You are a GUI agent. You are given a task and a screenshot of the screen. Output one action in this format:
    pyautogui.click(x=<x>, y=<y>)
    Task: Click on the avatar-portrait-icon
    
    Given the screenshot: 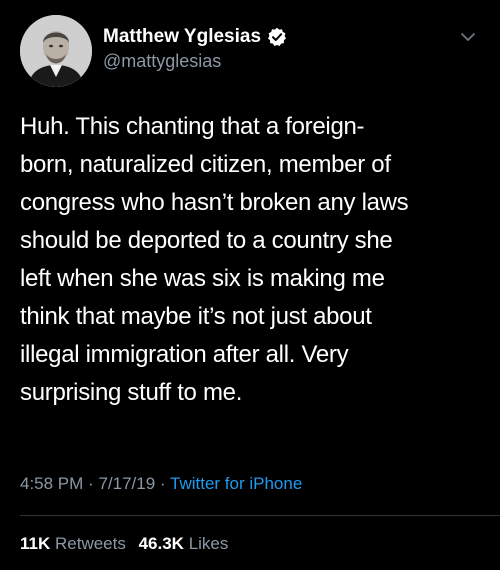 What is the action you would take?
    pyautogui.click(x=56, y=51)
    